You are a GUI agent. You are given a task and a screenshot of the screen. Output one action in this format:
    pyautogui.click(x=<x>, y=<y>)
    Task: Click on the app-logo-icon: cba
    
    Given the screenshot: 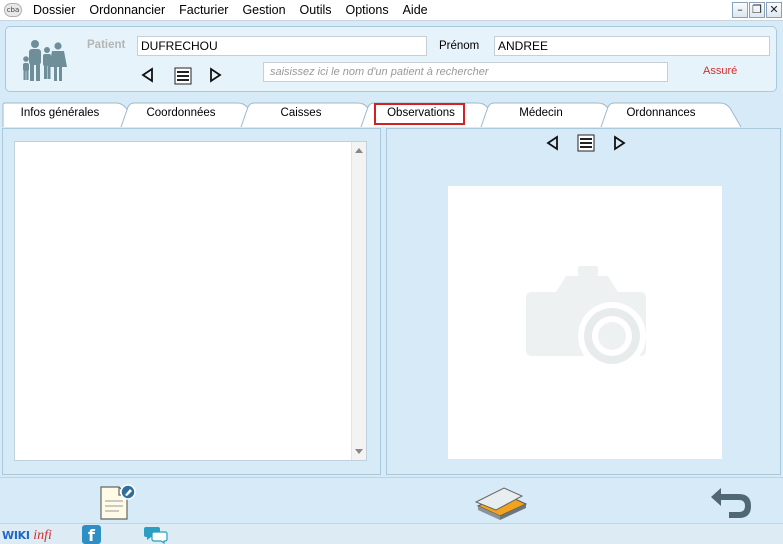 What is the action you would take?
    pyautogui.click(x=13, y=10)
    